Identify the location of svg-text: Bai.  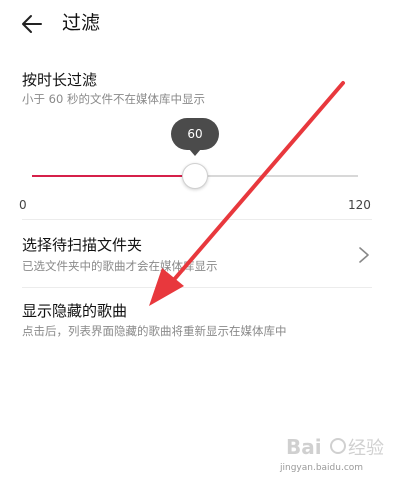
(304, 447).